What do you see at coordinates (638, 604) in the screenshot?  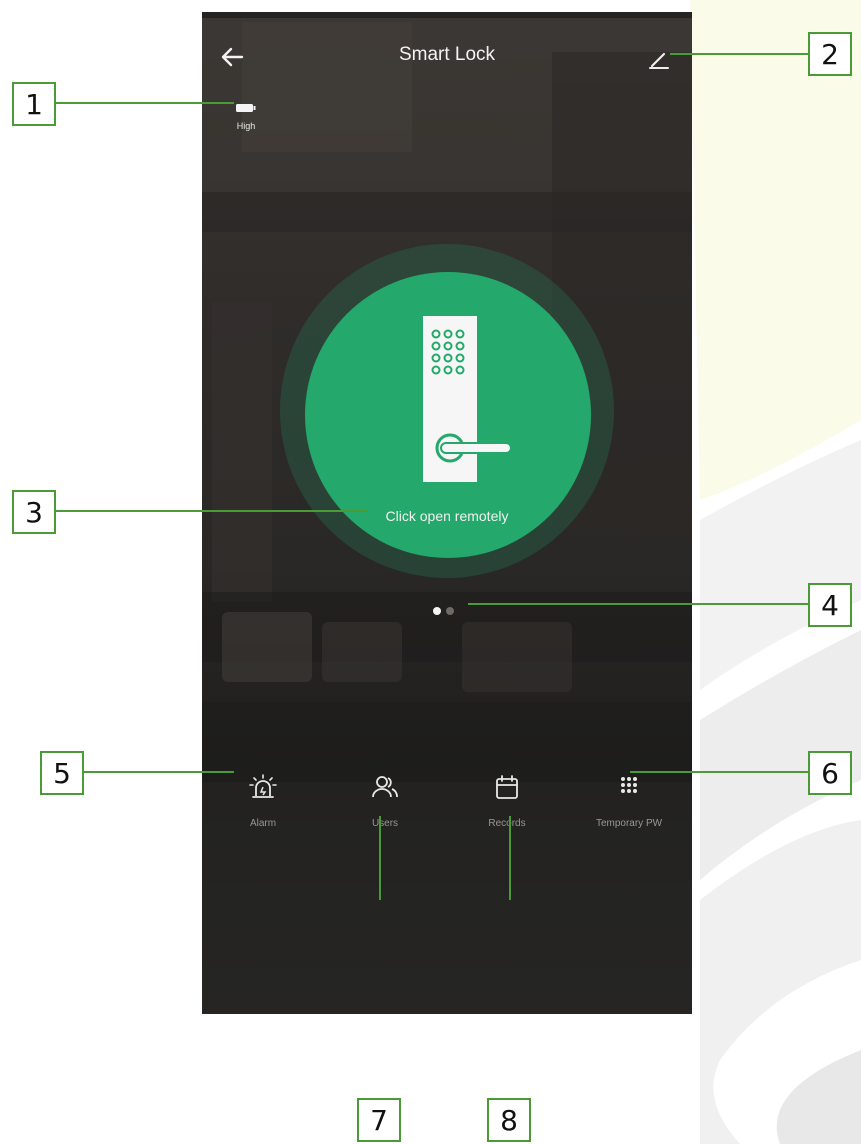 I see `callout-4-leader` at bounding box center [638, 604].